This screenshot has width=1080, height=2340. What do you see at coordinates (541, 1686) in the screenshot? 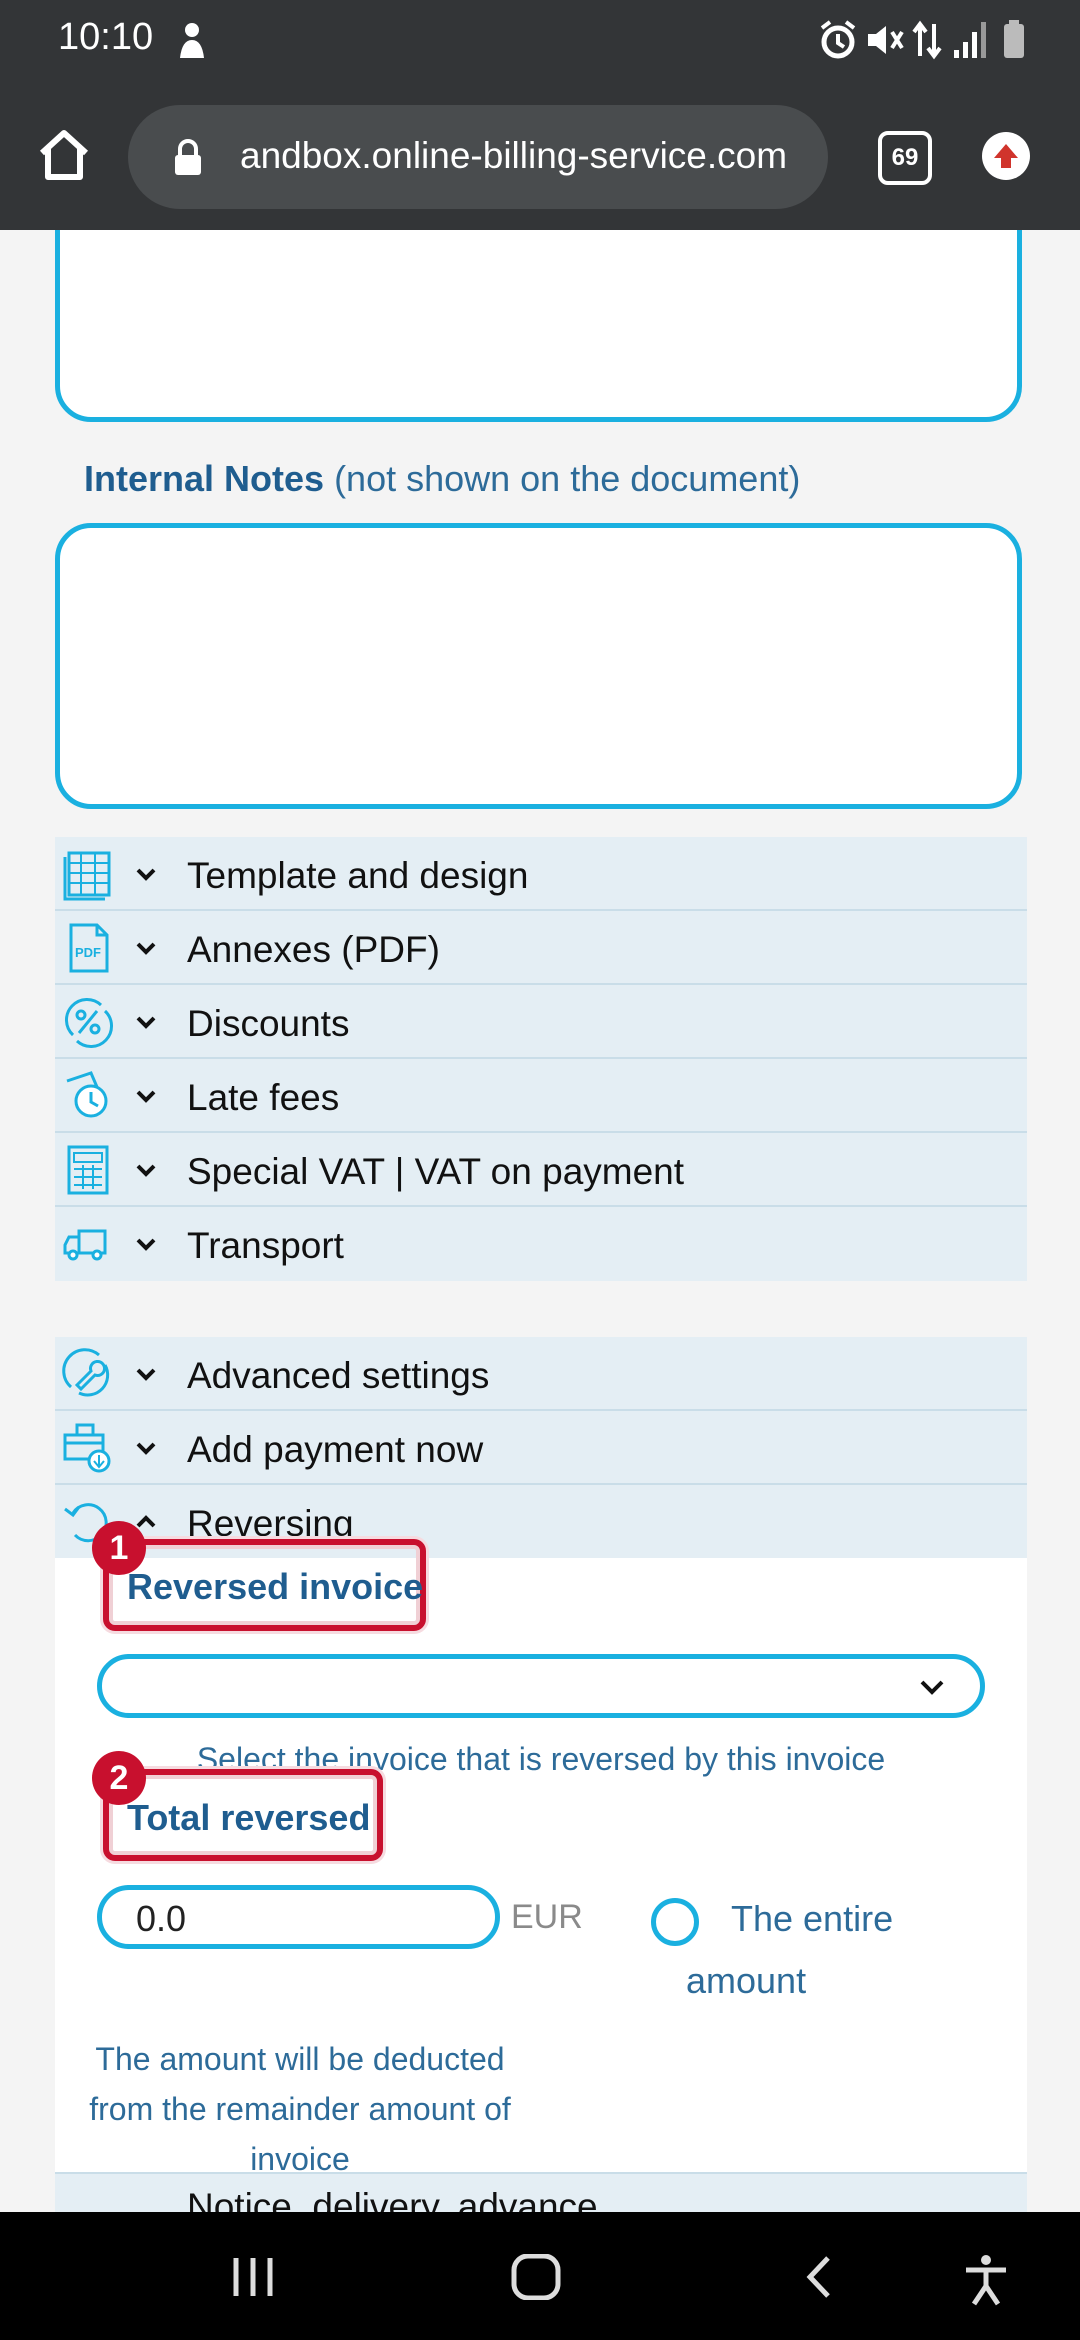
I see `reversed-invoice-select` at bounding box center [541, 1686].